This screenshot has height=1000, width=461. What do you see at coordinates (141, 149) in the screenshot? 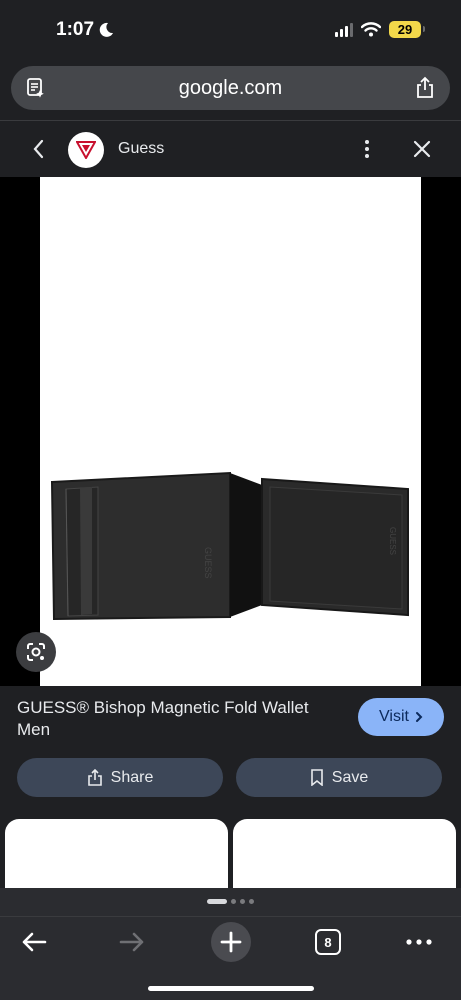
I see `source-name: Guess` at bounding box center [141, 149].